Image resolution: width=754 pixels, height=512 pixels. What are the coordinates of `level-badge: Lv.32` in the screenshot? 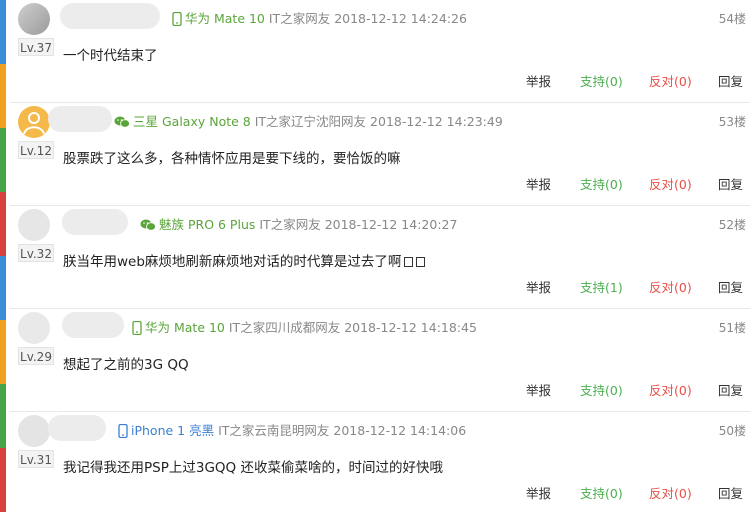 It's located at (36, 253).